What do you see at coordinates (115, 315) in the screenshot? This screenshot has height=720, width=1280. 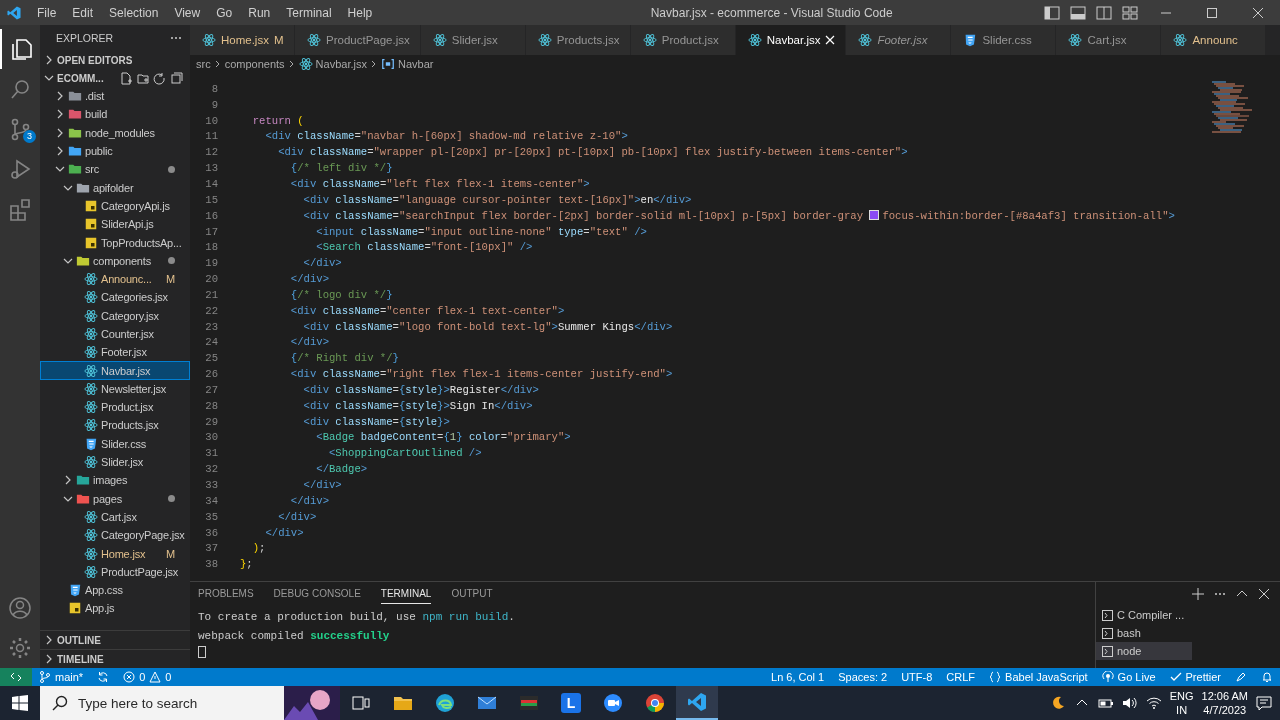 I see `file-tree-item: Category.jsx` at bounding box center [115, 315].